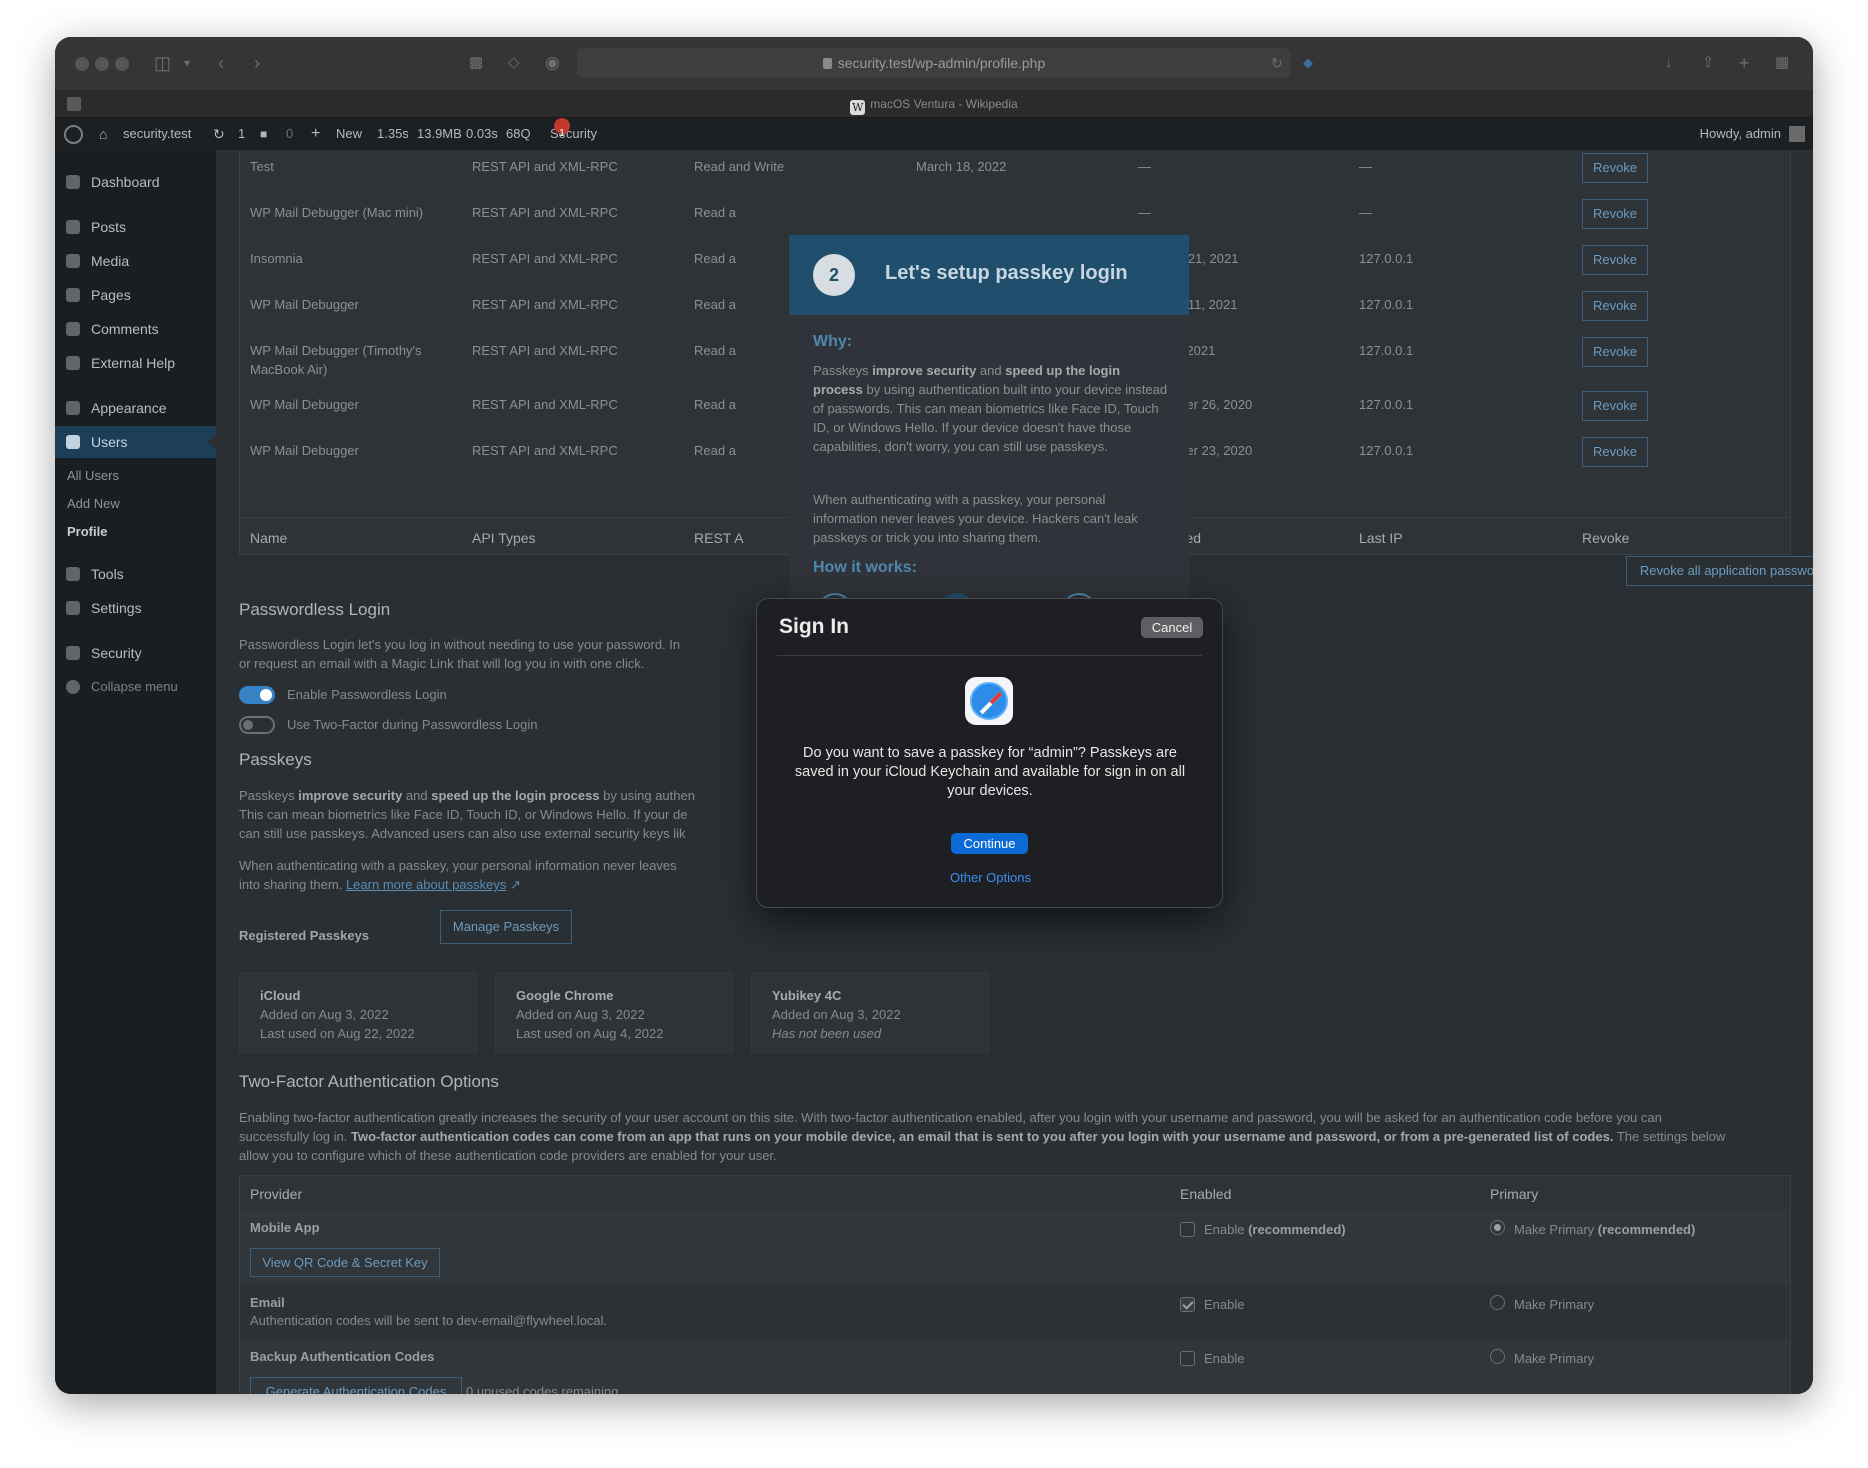 The width and height of the screenshot is (1868, 1468). I want to click on new-content-link: New, so click(349, 134).